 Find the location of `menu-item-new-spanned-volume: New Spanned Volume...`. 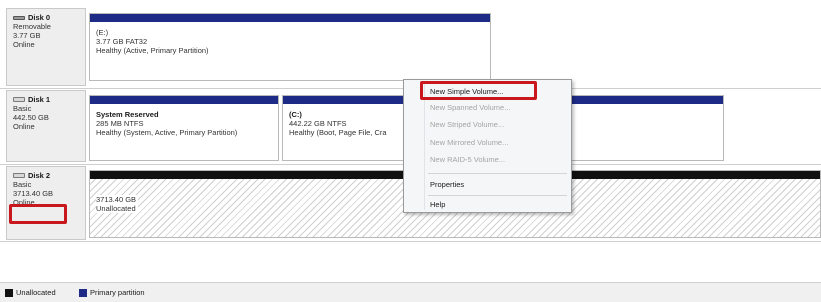

menu-item-new-spanned-volume: New Spanned Volume... is located at coordinates (470, 108).